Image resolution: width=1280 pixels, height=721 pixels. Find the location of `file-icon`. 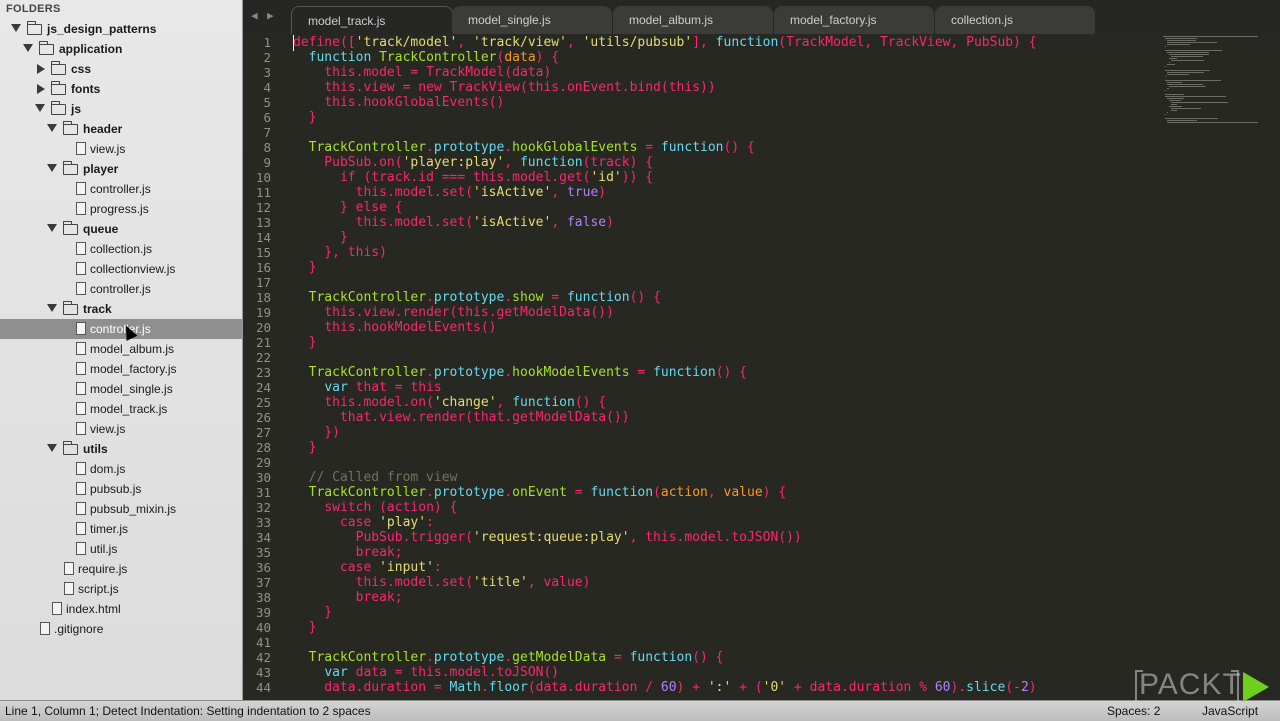

file-icon is located at coordinates (81, 268).